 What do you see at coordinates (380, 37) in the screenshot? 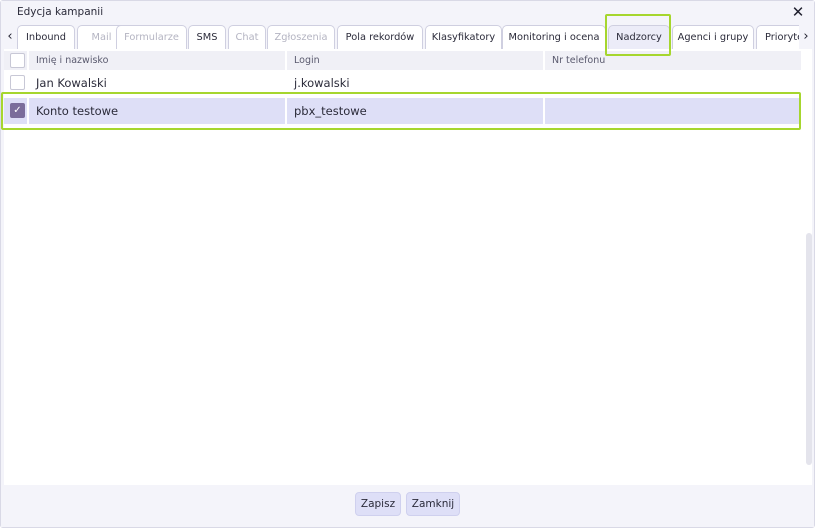
I see `tab-pola-rekordow: Pola rekordów` at bounding box center [380, 37].